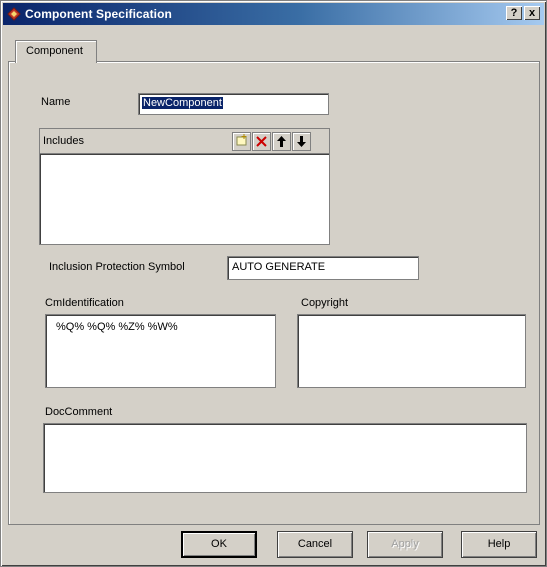 The width and height of the screenshot is (547, 567). Describe the element at coordinates (233, 104) in the screenshot. I see `name-input: NewComponent` at that location.